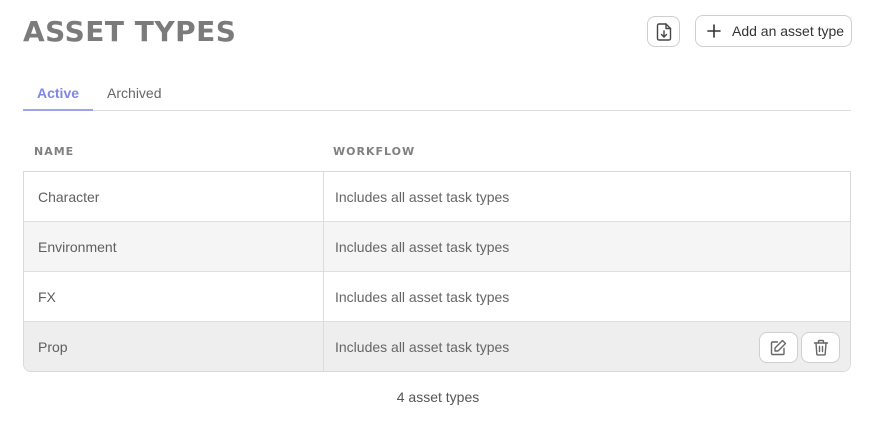 The image size is (876, 426). What do you see at coordinates (174, 296) in the screenshot?
I see `asset-type-name: FX` at bounding box center [174, 296].